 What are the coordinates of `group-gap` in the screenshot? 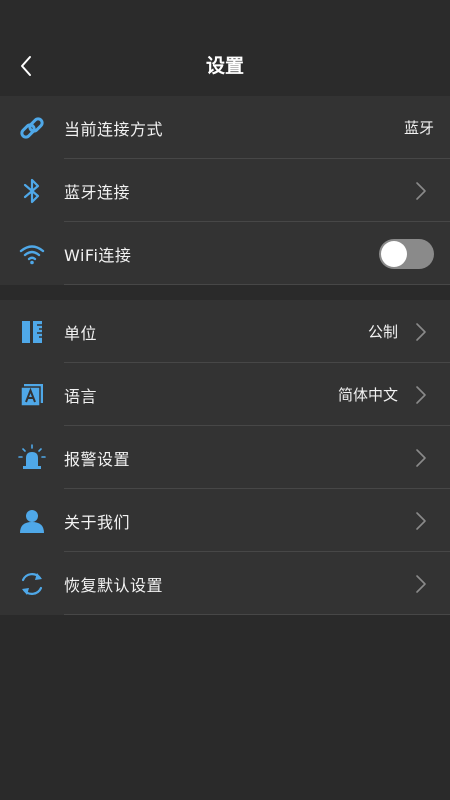 It's located at (225, 292).